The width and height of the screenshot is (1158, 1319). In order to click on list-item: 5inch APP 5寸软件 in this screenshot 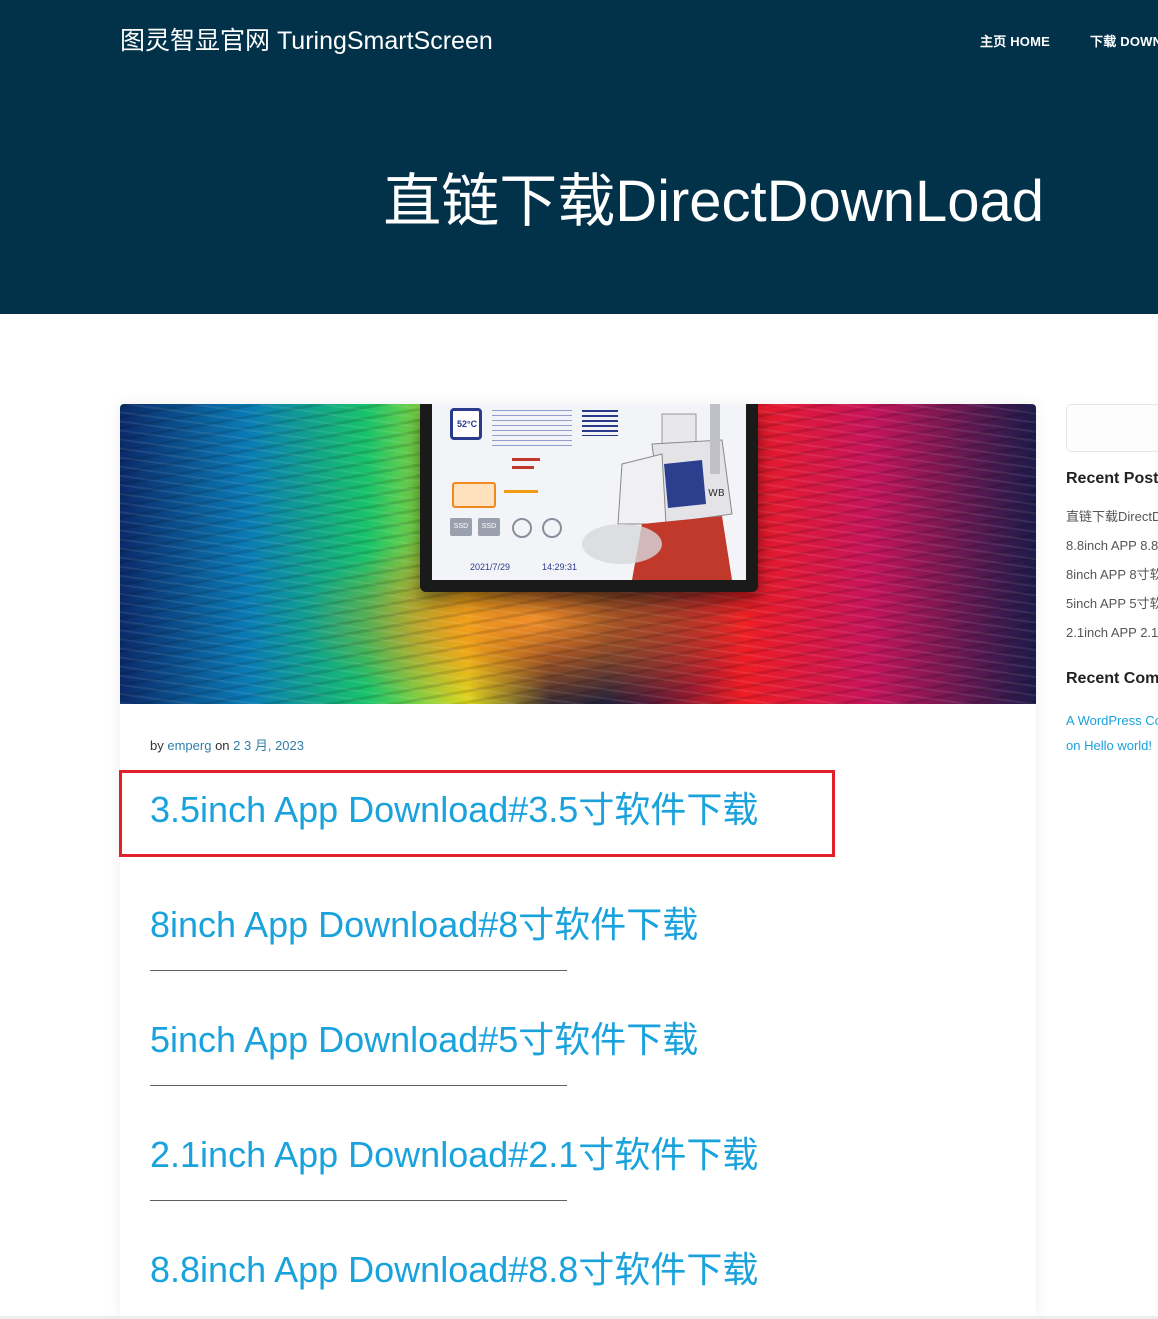, I will do `click(1112, 605)`.